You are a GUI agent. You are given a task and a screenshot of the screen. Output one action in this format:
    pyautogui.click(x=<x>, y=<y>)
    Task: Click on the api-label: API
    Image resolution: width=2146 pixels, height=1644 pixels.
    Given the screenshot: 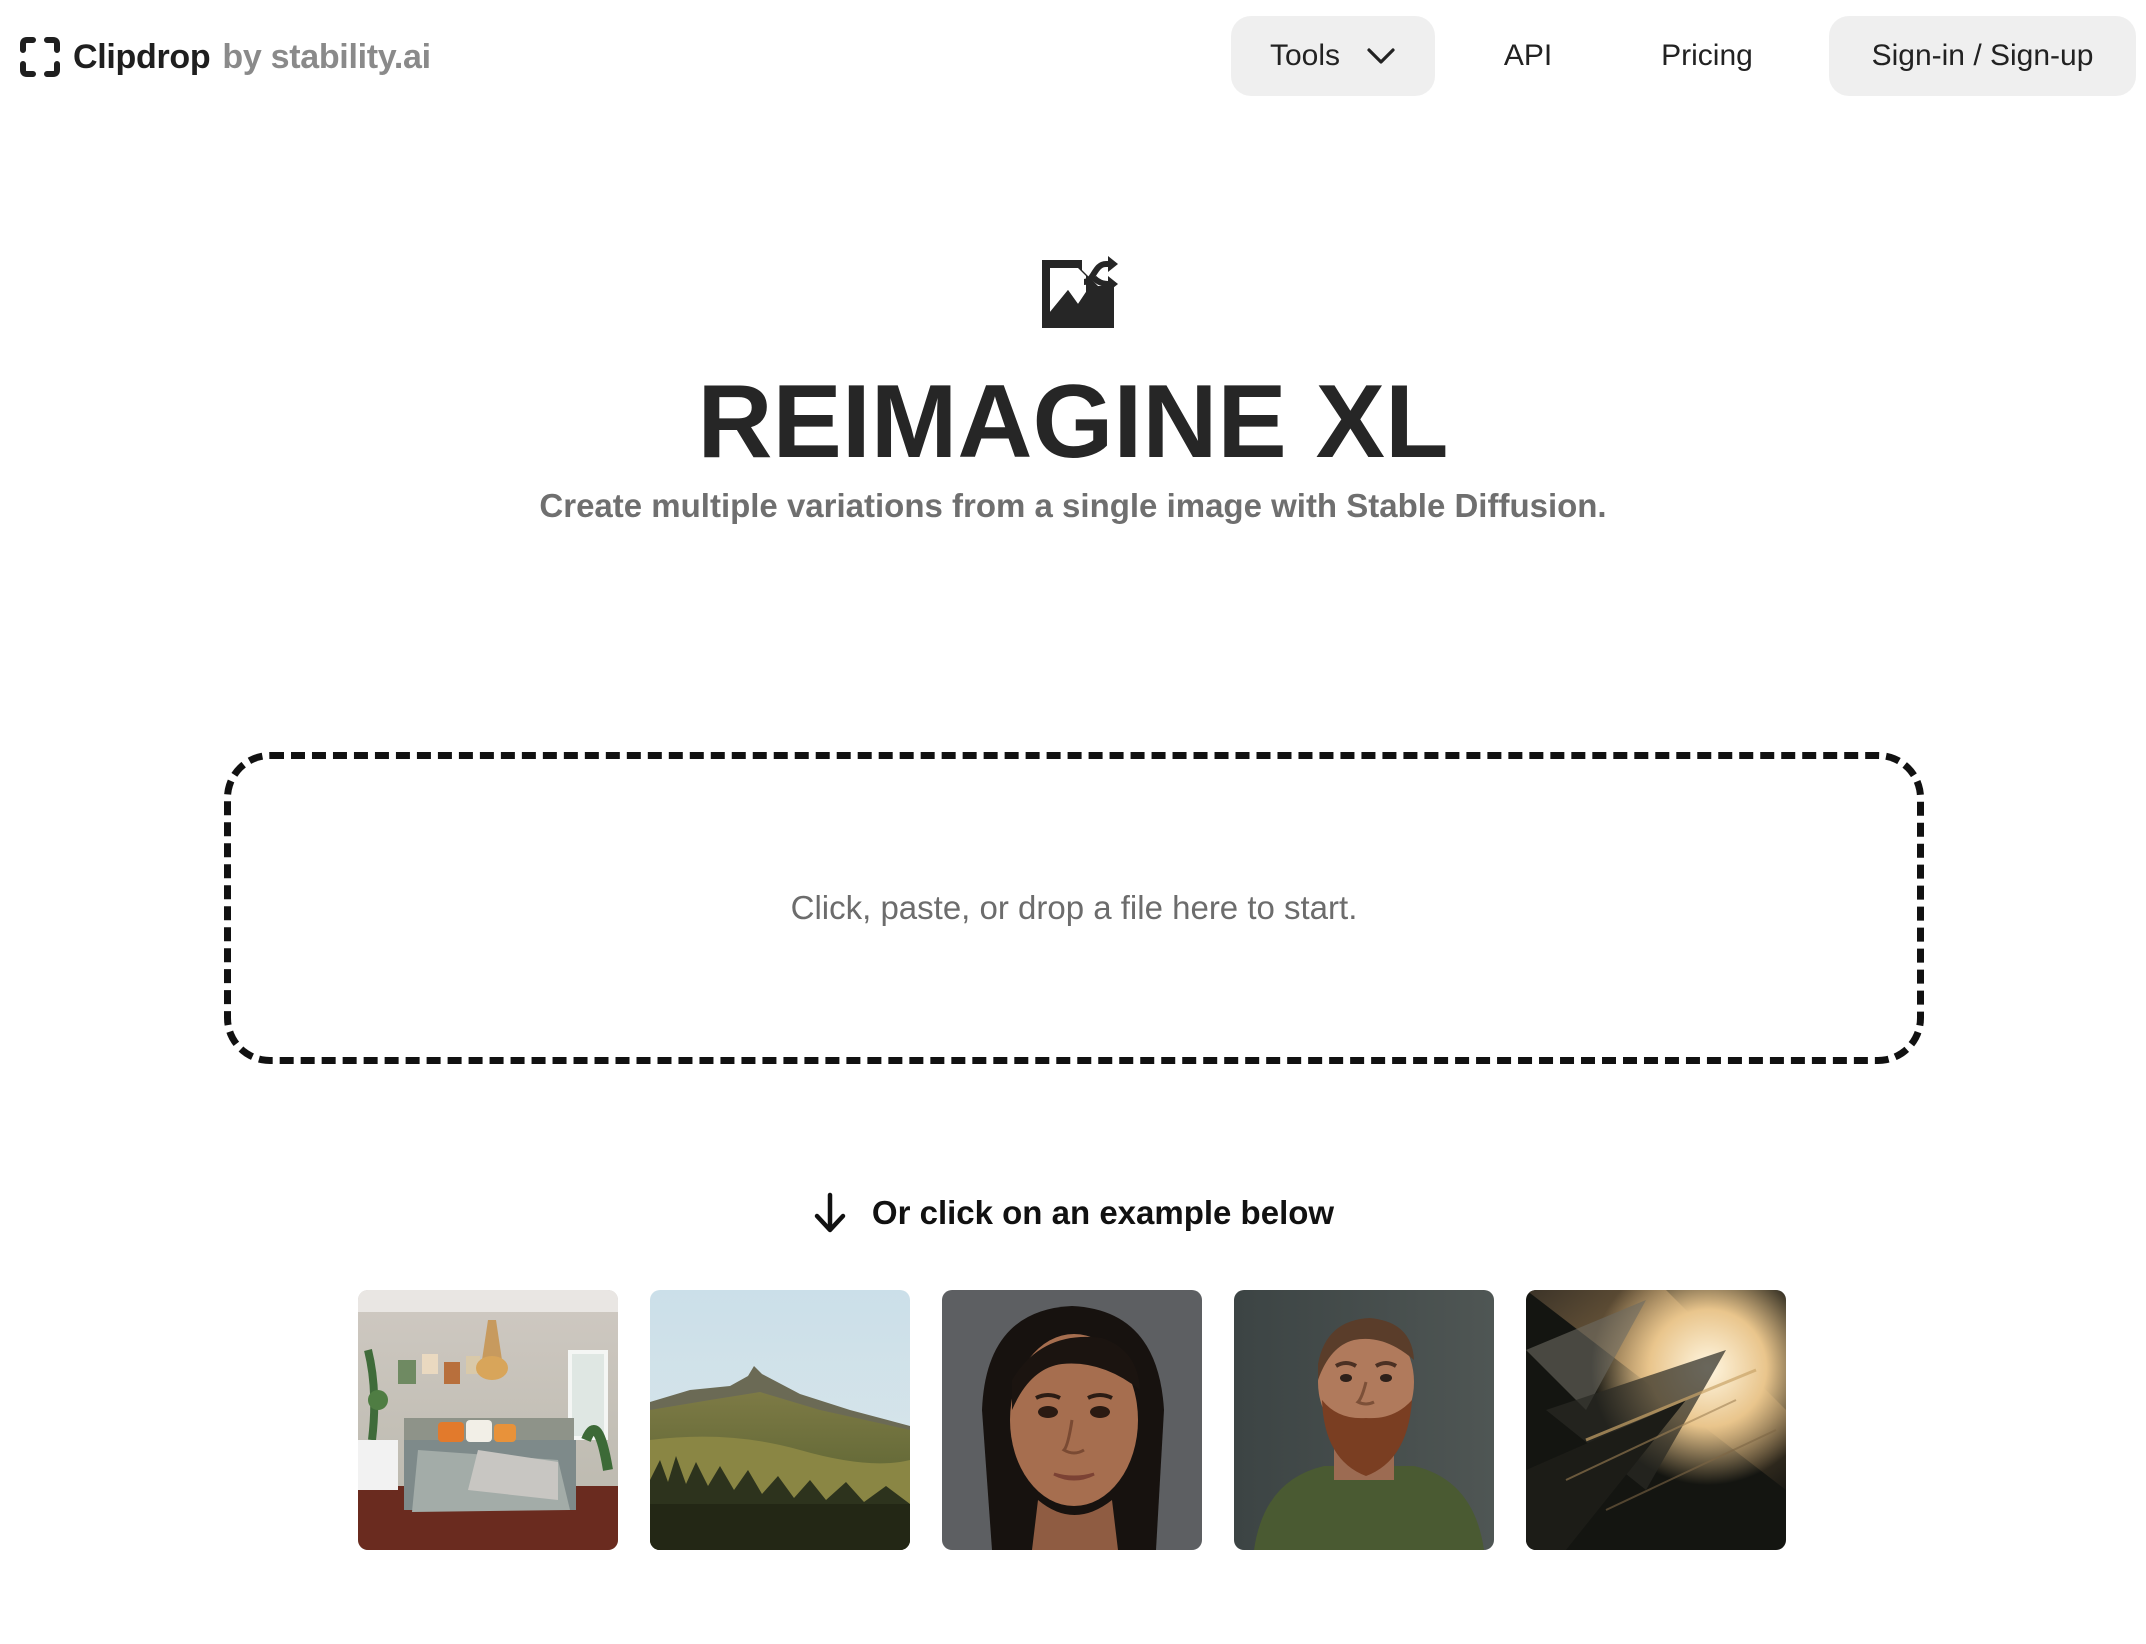 What is the action you would take?
    pyautogui.click(x=1528, y=55)
    